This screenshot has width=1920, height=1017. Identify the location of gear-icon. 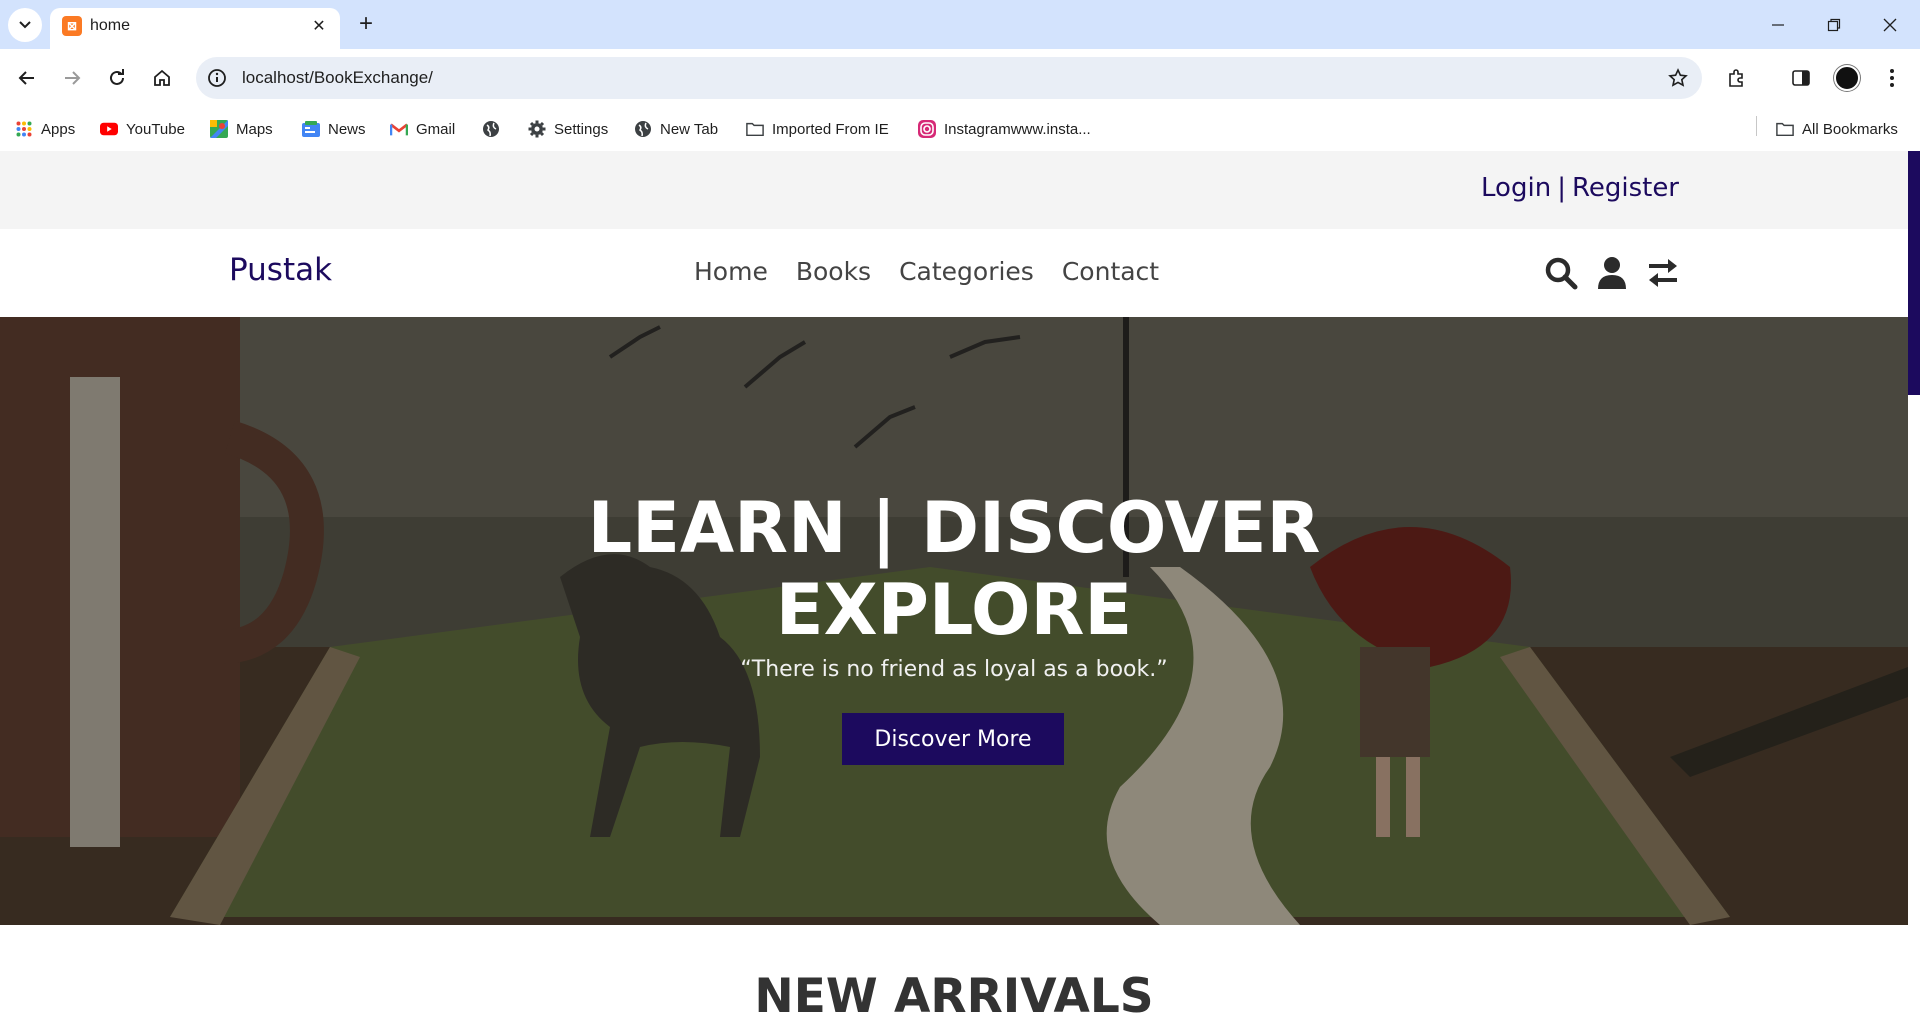
(537, 129).